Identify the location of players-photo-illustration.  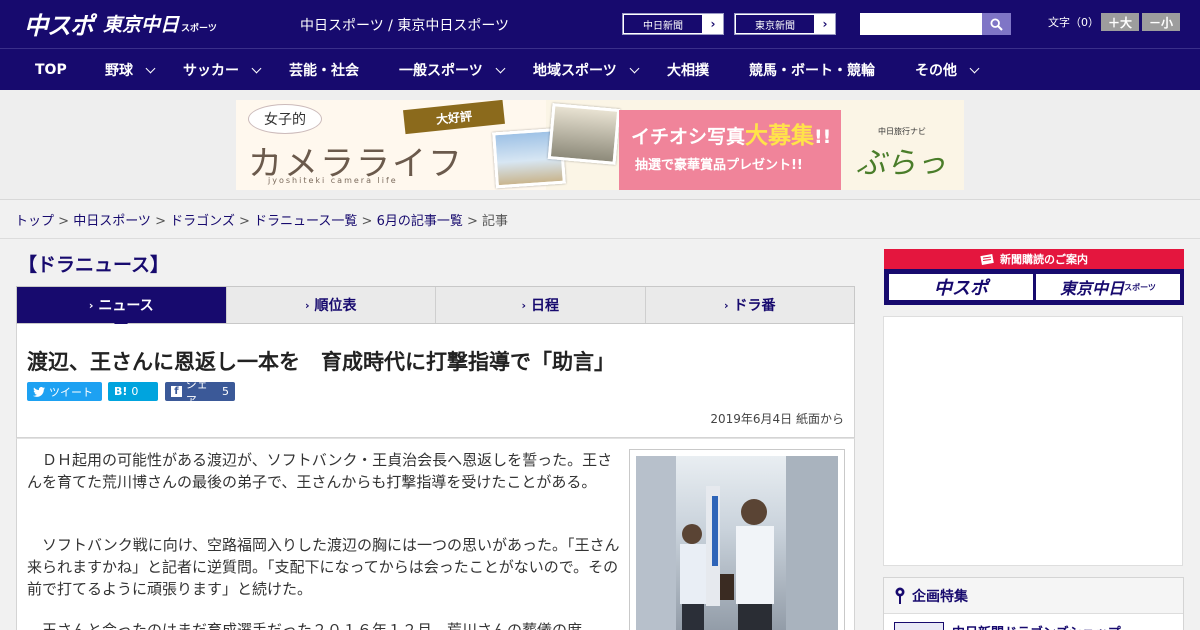
(737, 543).